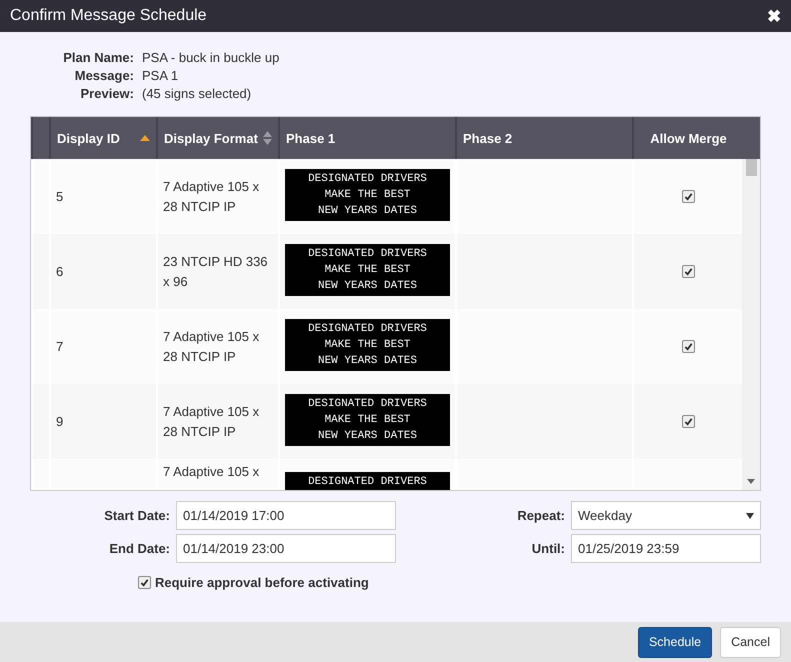  Describe the element at coordinates (60, 271) in the screenshot. I see `table-cell-text: 6` at that location.